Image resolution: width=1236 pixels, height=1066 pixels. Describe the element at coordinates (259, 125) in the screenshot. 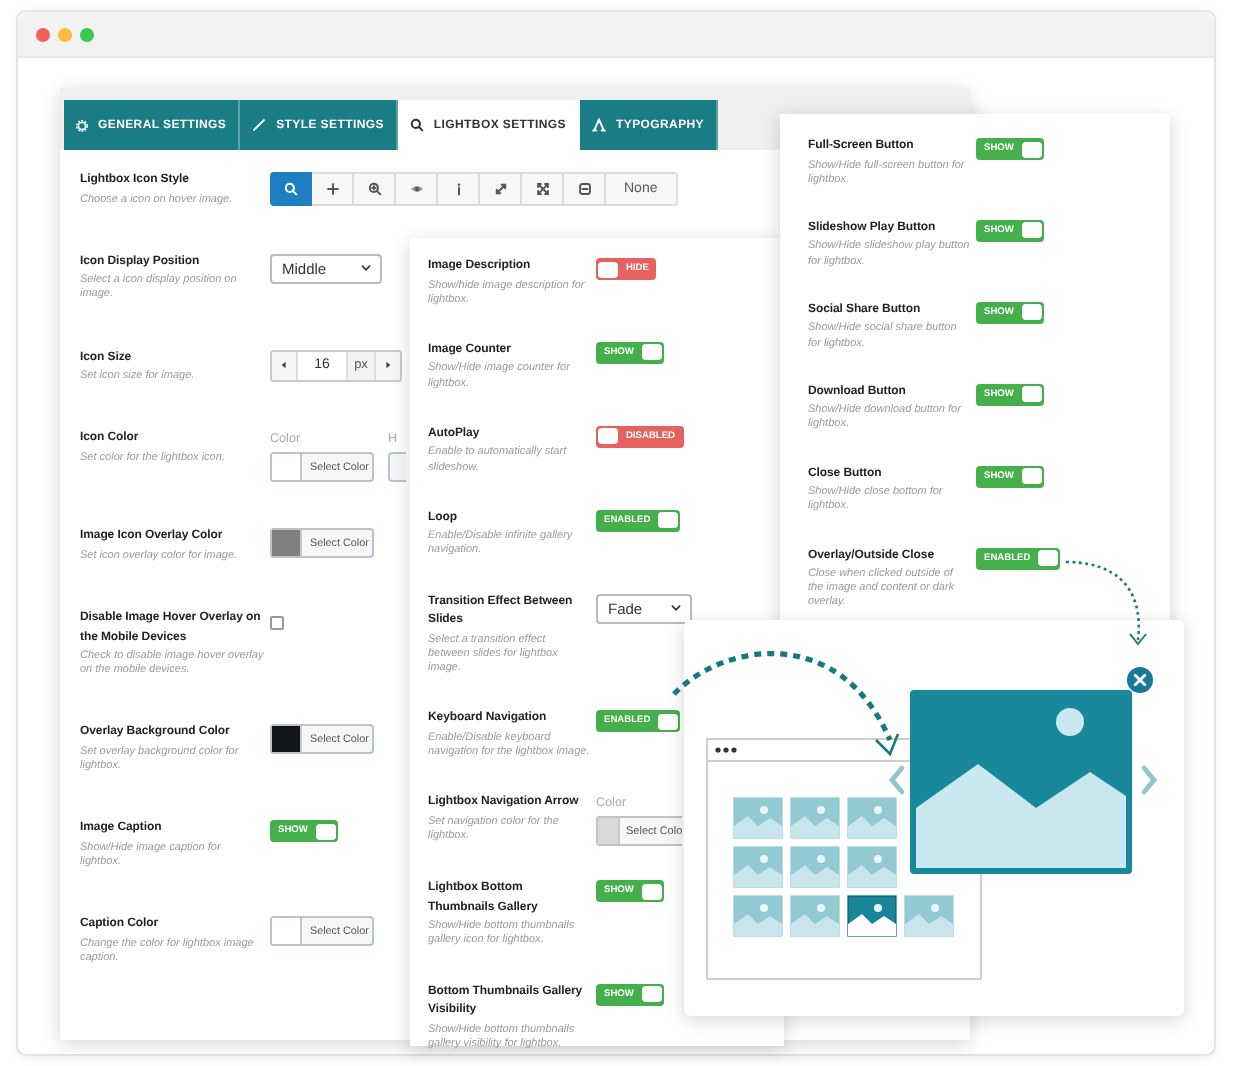

I see `pencil-icon` at that location.